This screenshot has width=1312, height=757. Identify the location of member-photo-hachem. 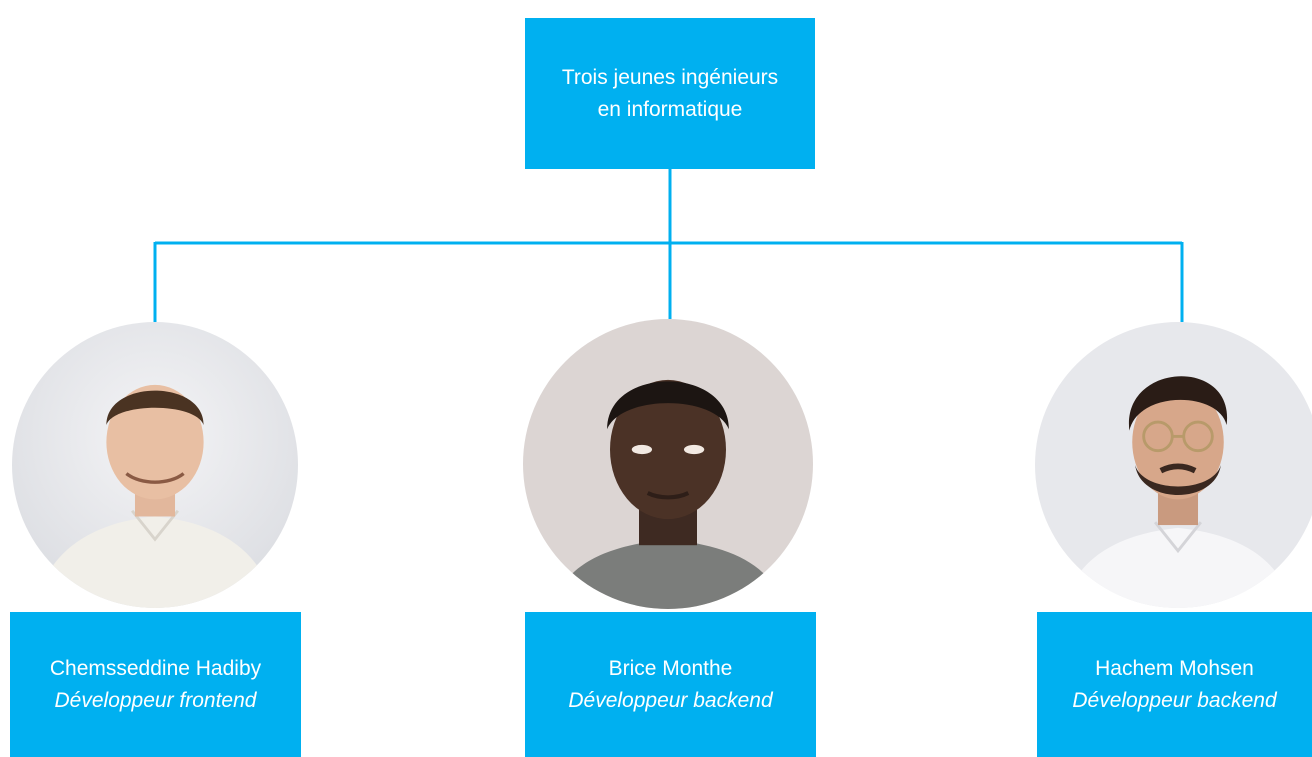
(1173, 465).